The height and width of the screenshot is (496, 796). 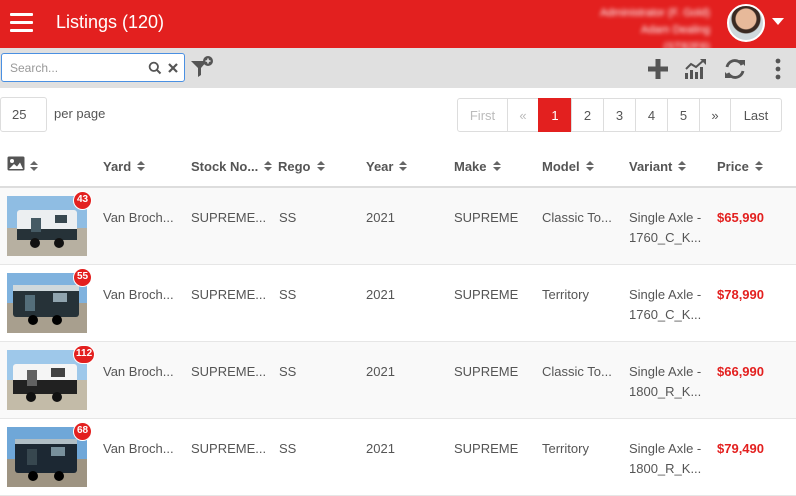 What do you see at coordinates (80, 113) in the screenshot?
I see `per-page-label: per page` at bounding box center [80, 113].